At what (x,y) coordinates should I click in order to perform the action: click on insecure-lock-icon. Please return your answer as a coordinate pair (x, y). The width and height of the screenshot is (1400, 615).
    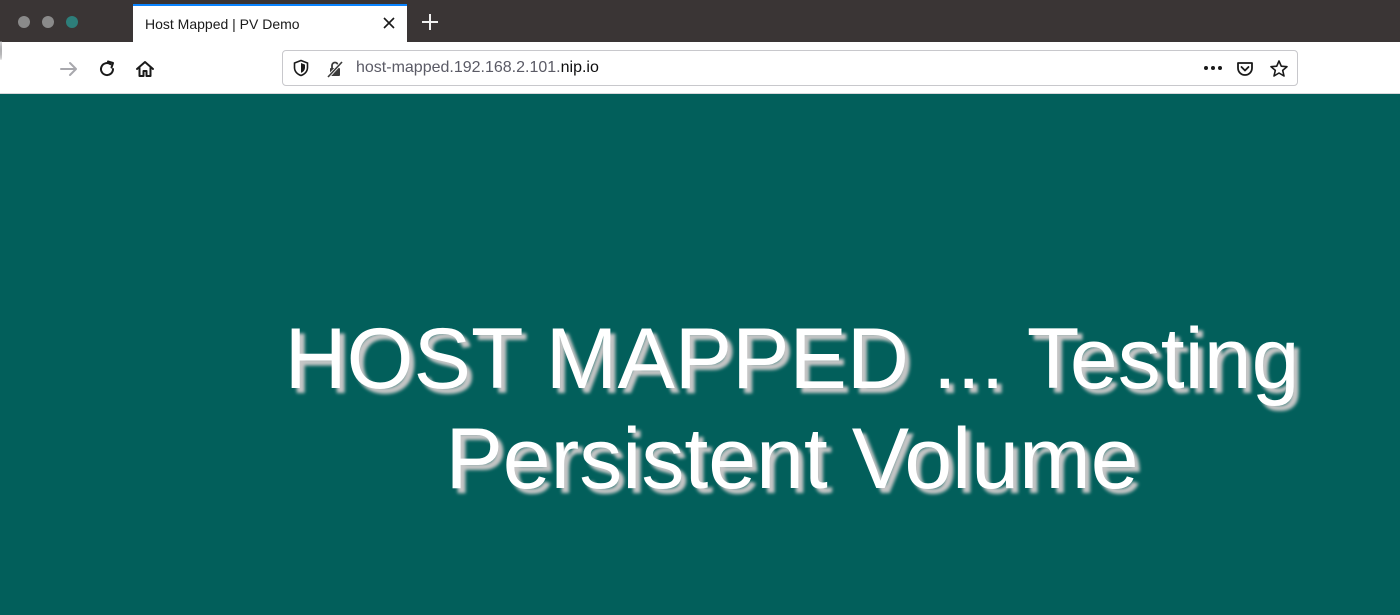
    Looking at the image, I should click on (335, 71).